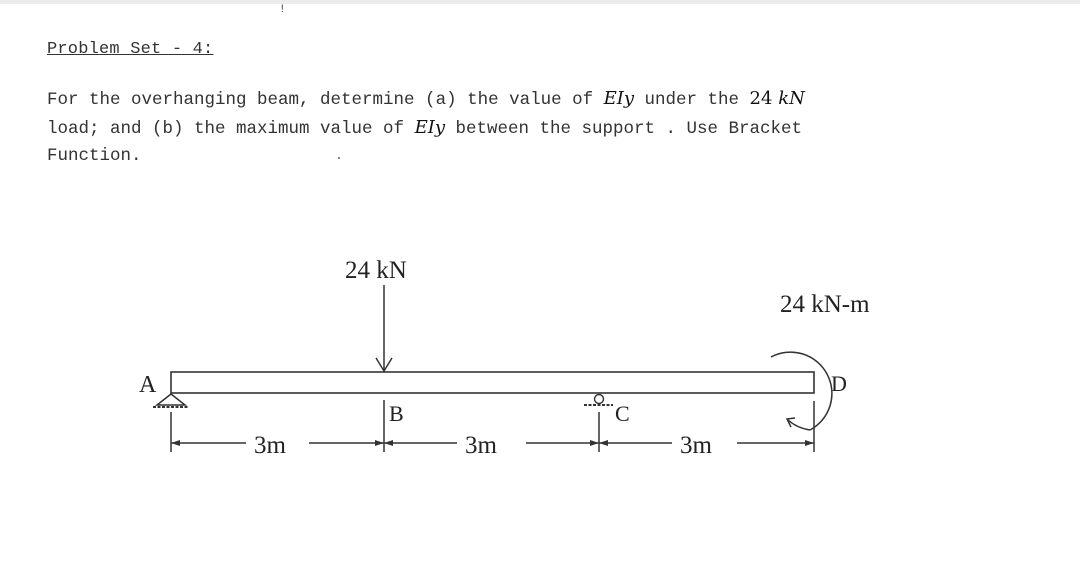 This screenshot has width=1080, height=568. What do you see at coordinates (825, 304) in the screenshot?
I see `moment-label: 24 kN-m` at bounding box center [825, 304].